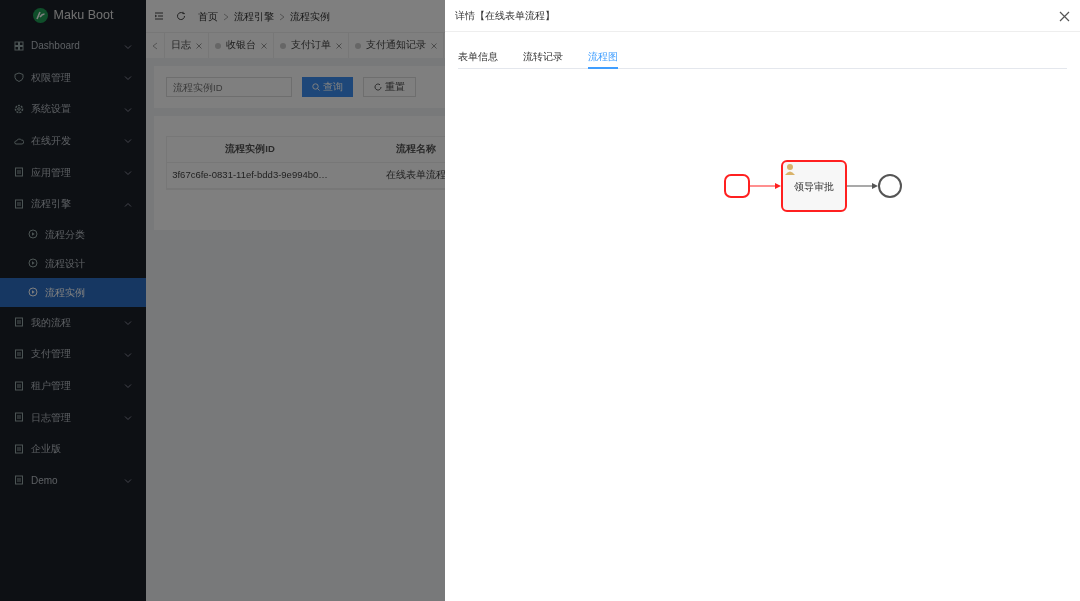 This screenshot has height=601, width=1080. What do you see at coordinates (51, 172) in the screenshot?
I see `sidebar-label: 应用管理` at bounding box center [51, 172].